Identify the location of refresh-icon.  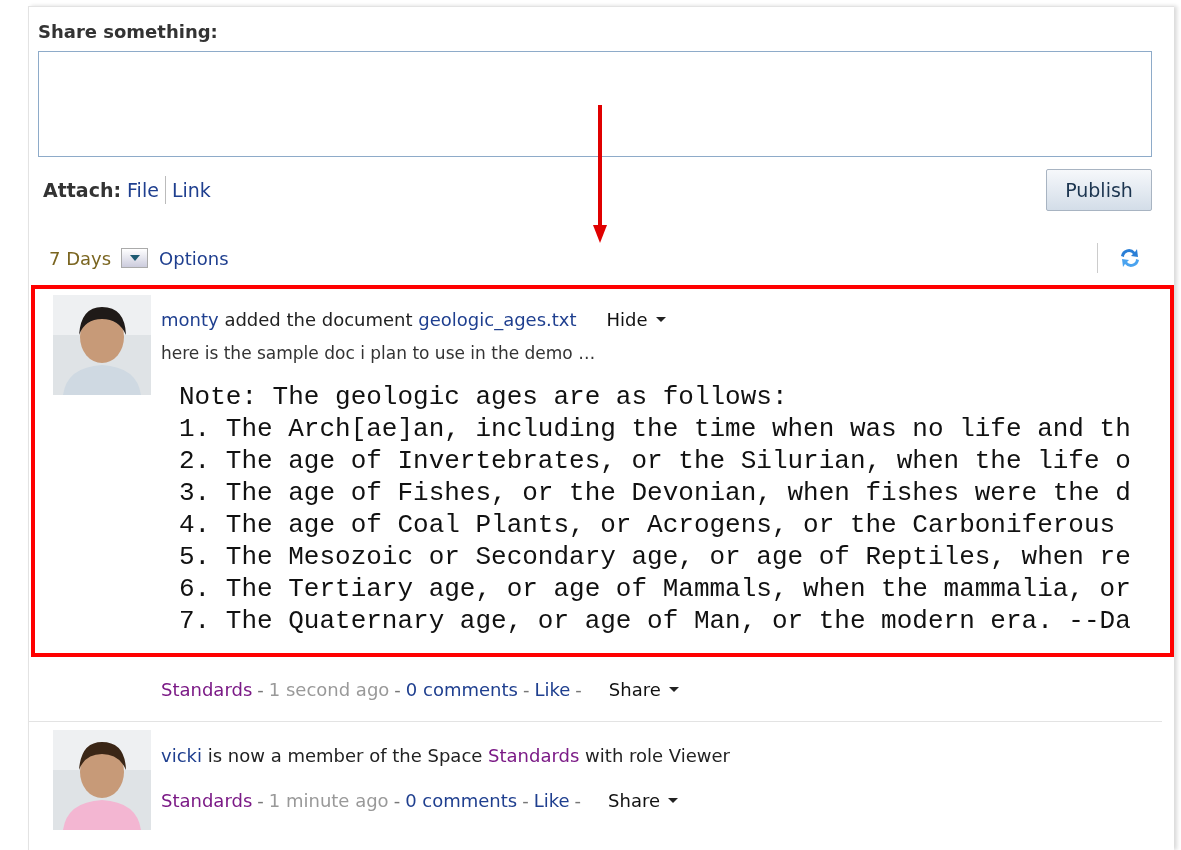
(1130, 258).